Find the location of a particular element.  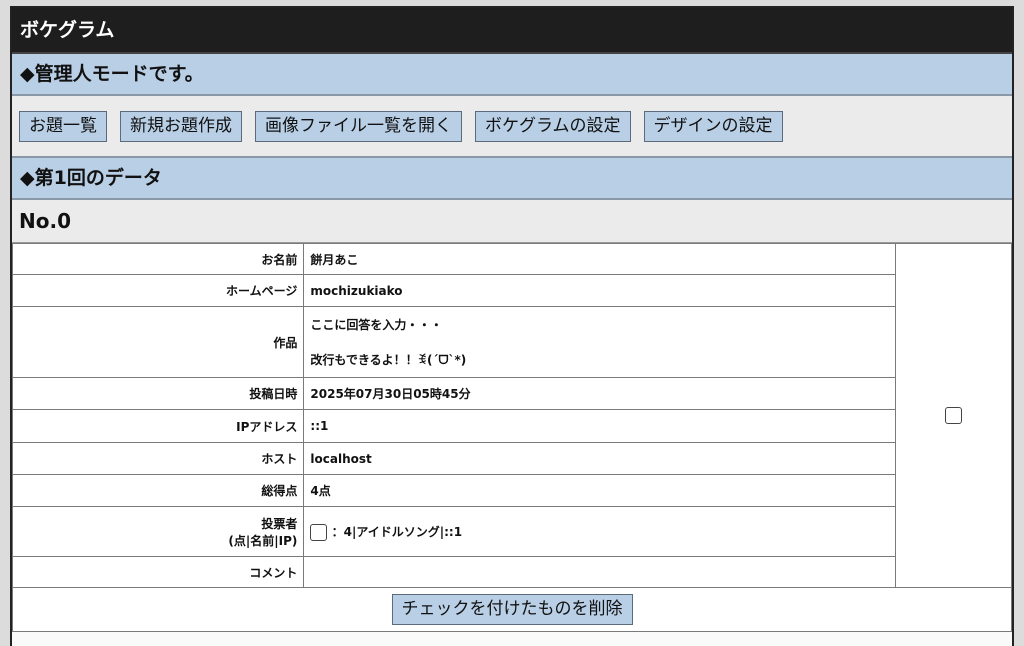

voters-label-title: 投票者 is located at coordinates (279, 523).